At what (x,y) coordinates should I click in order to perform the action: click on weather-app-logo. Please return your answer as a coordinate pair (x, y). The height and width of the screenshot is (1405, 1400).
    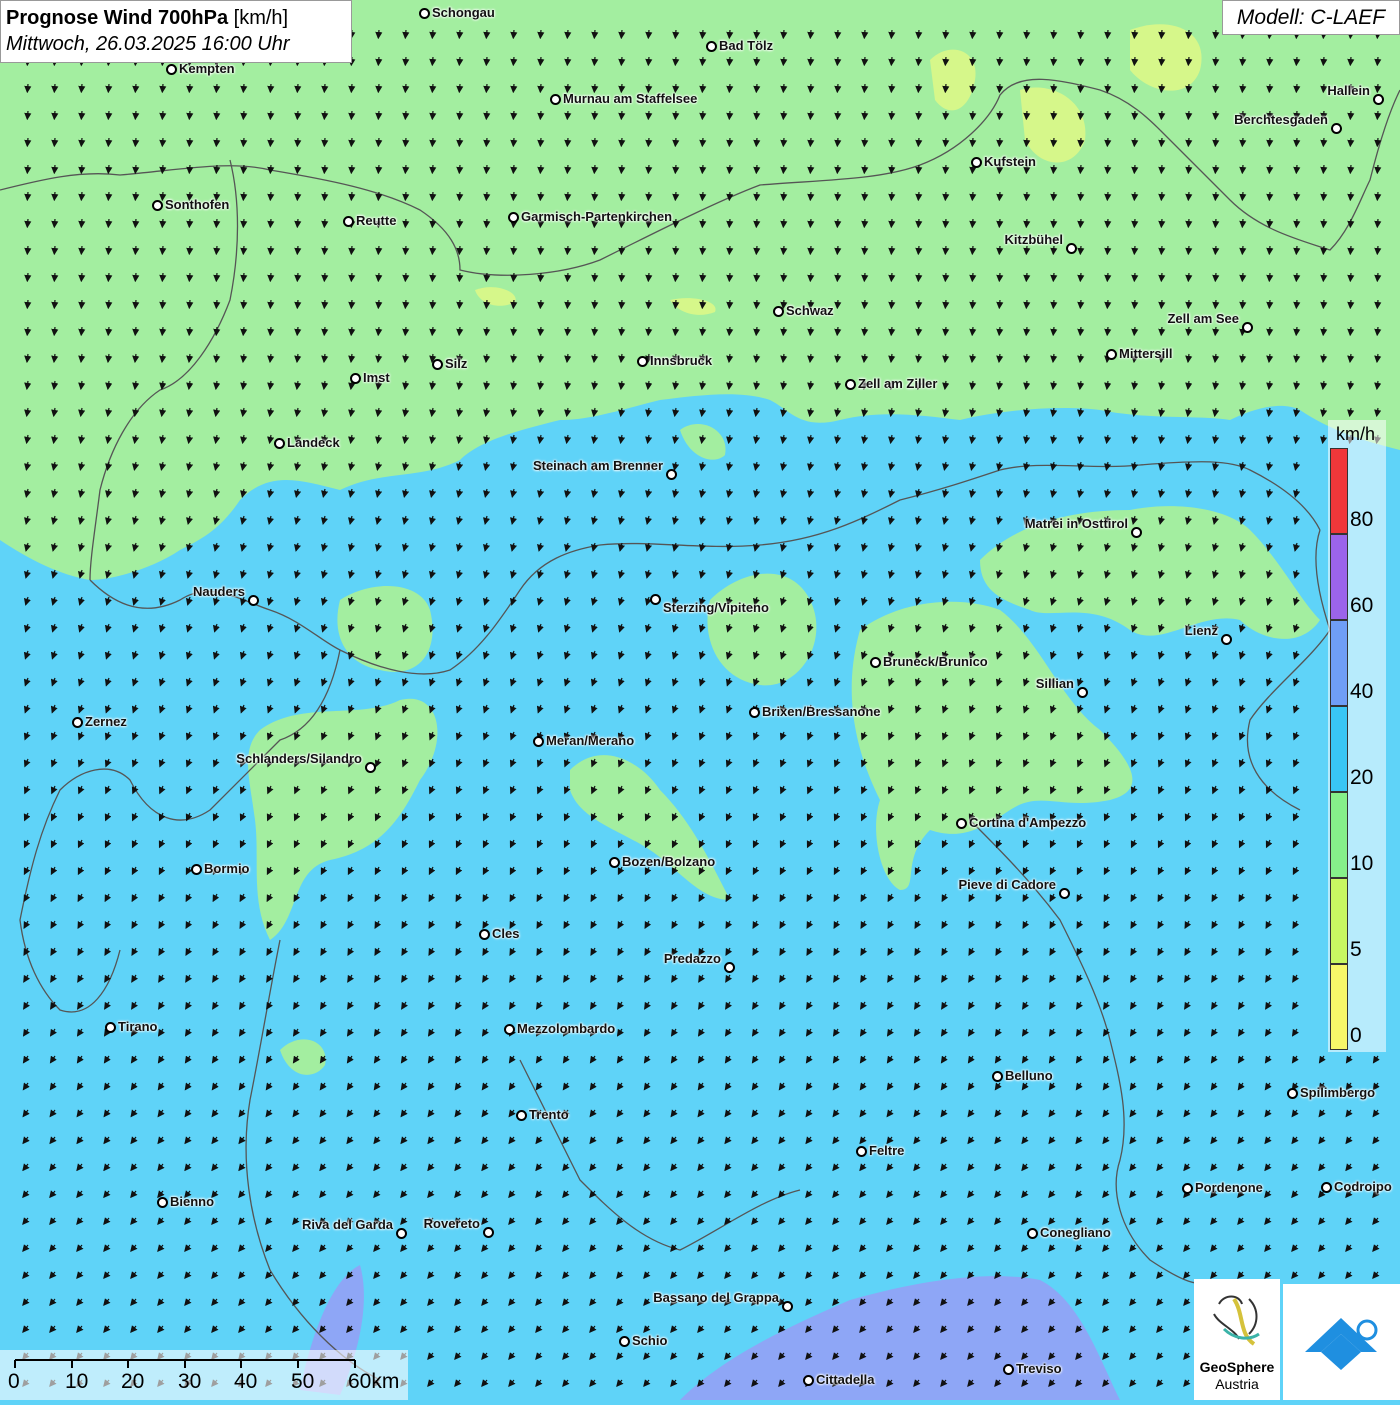
    Looking at the image, I should click on (1341, 1342).